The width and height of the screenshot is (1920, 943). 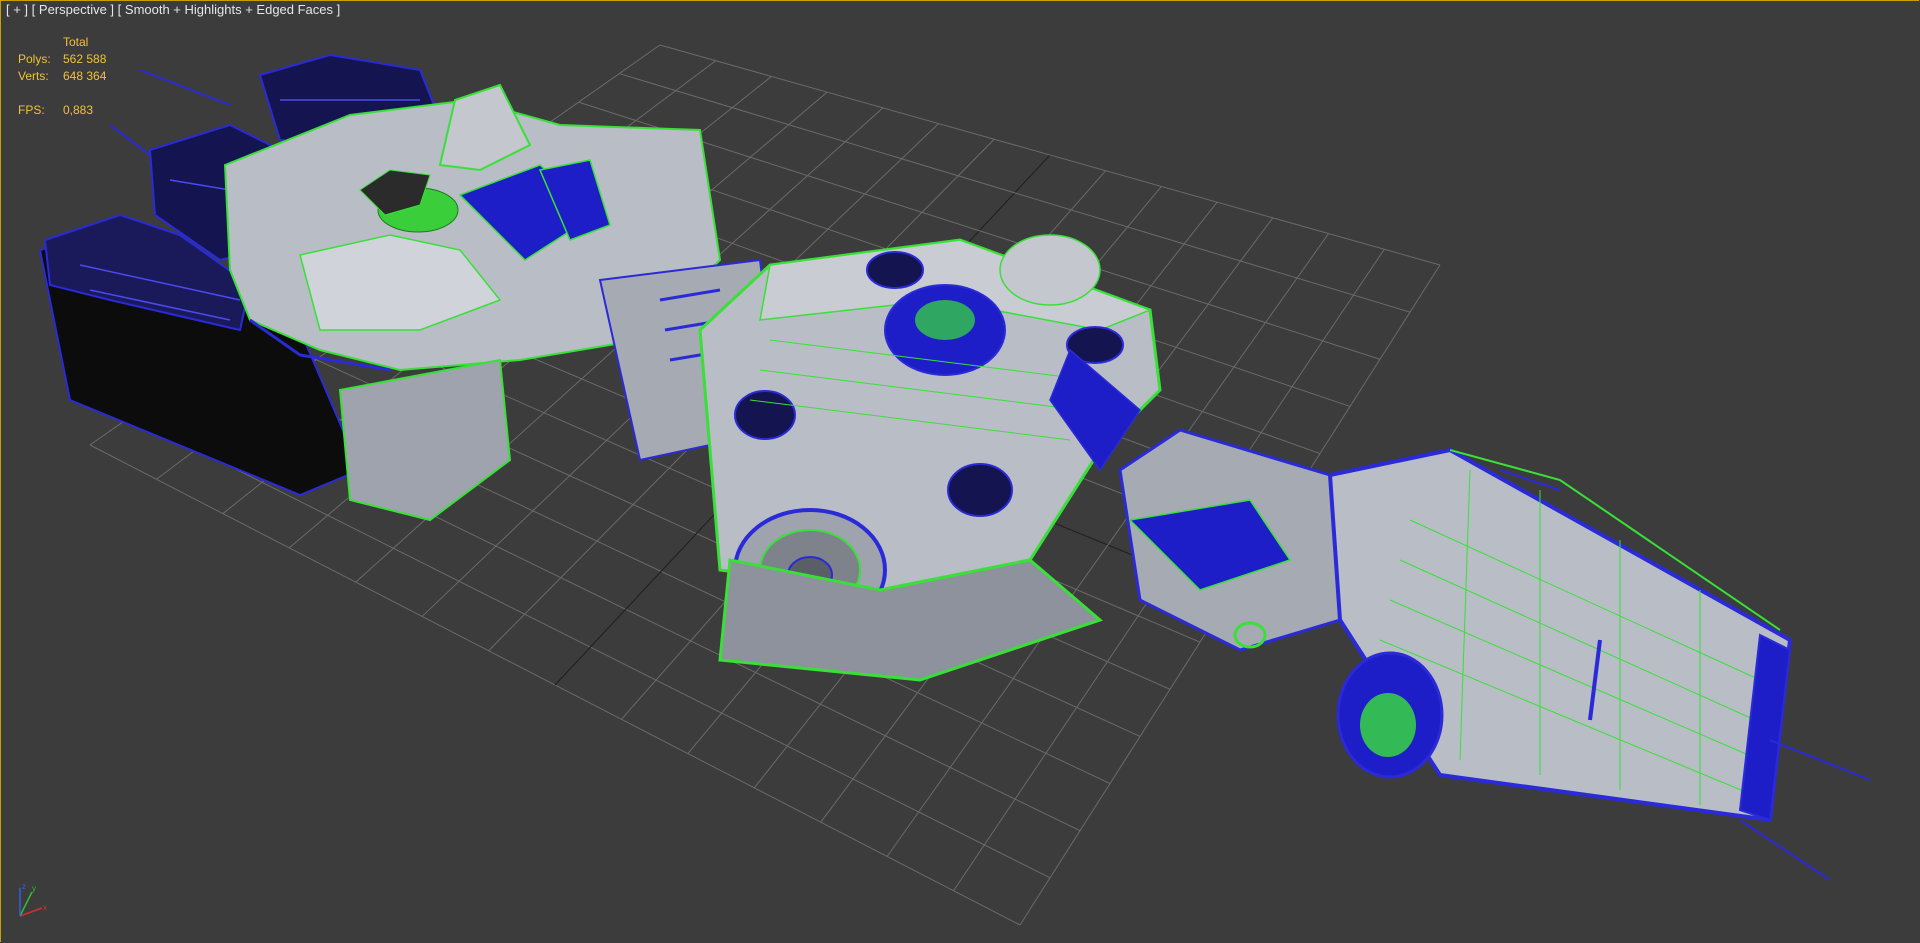 I want to click on viewport-menu-view: [ Perspective ], so click(x=73, y=9).